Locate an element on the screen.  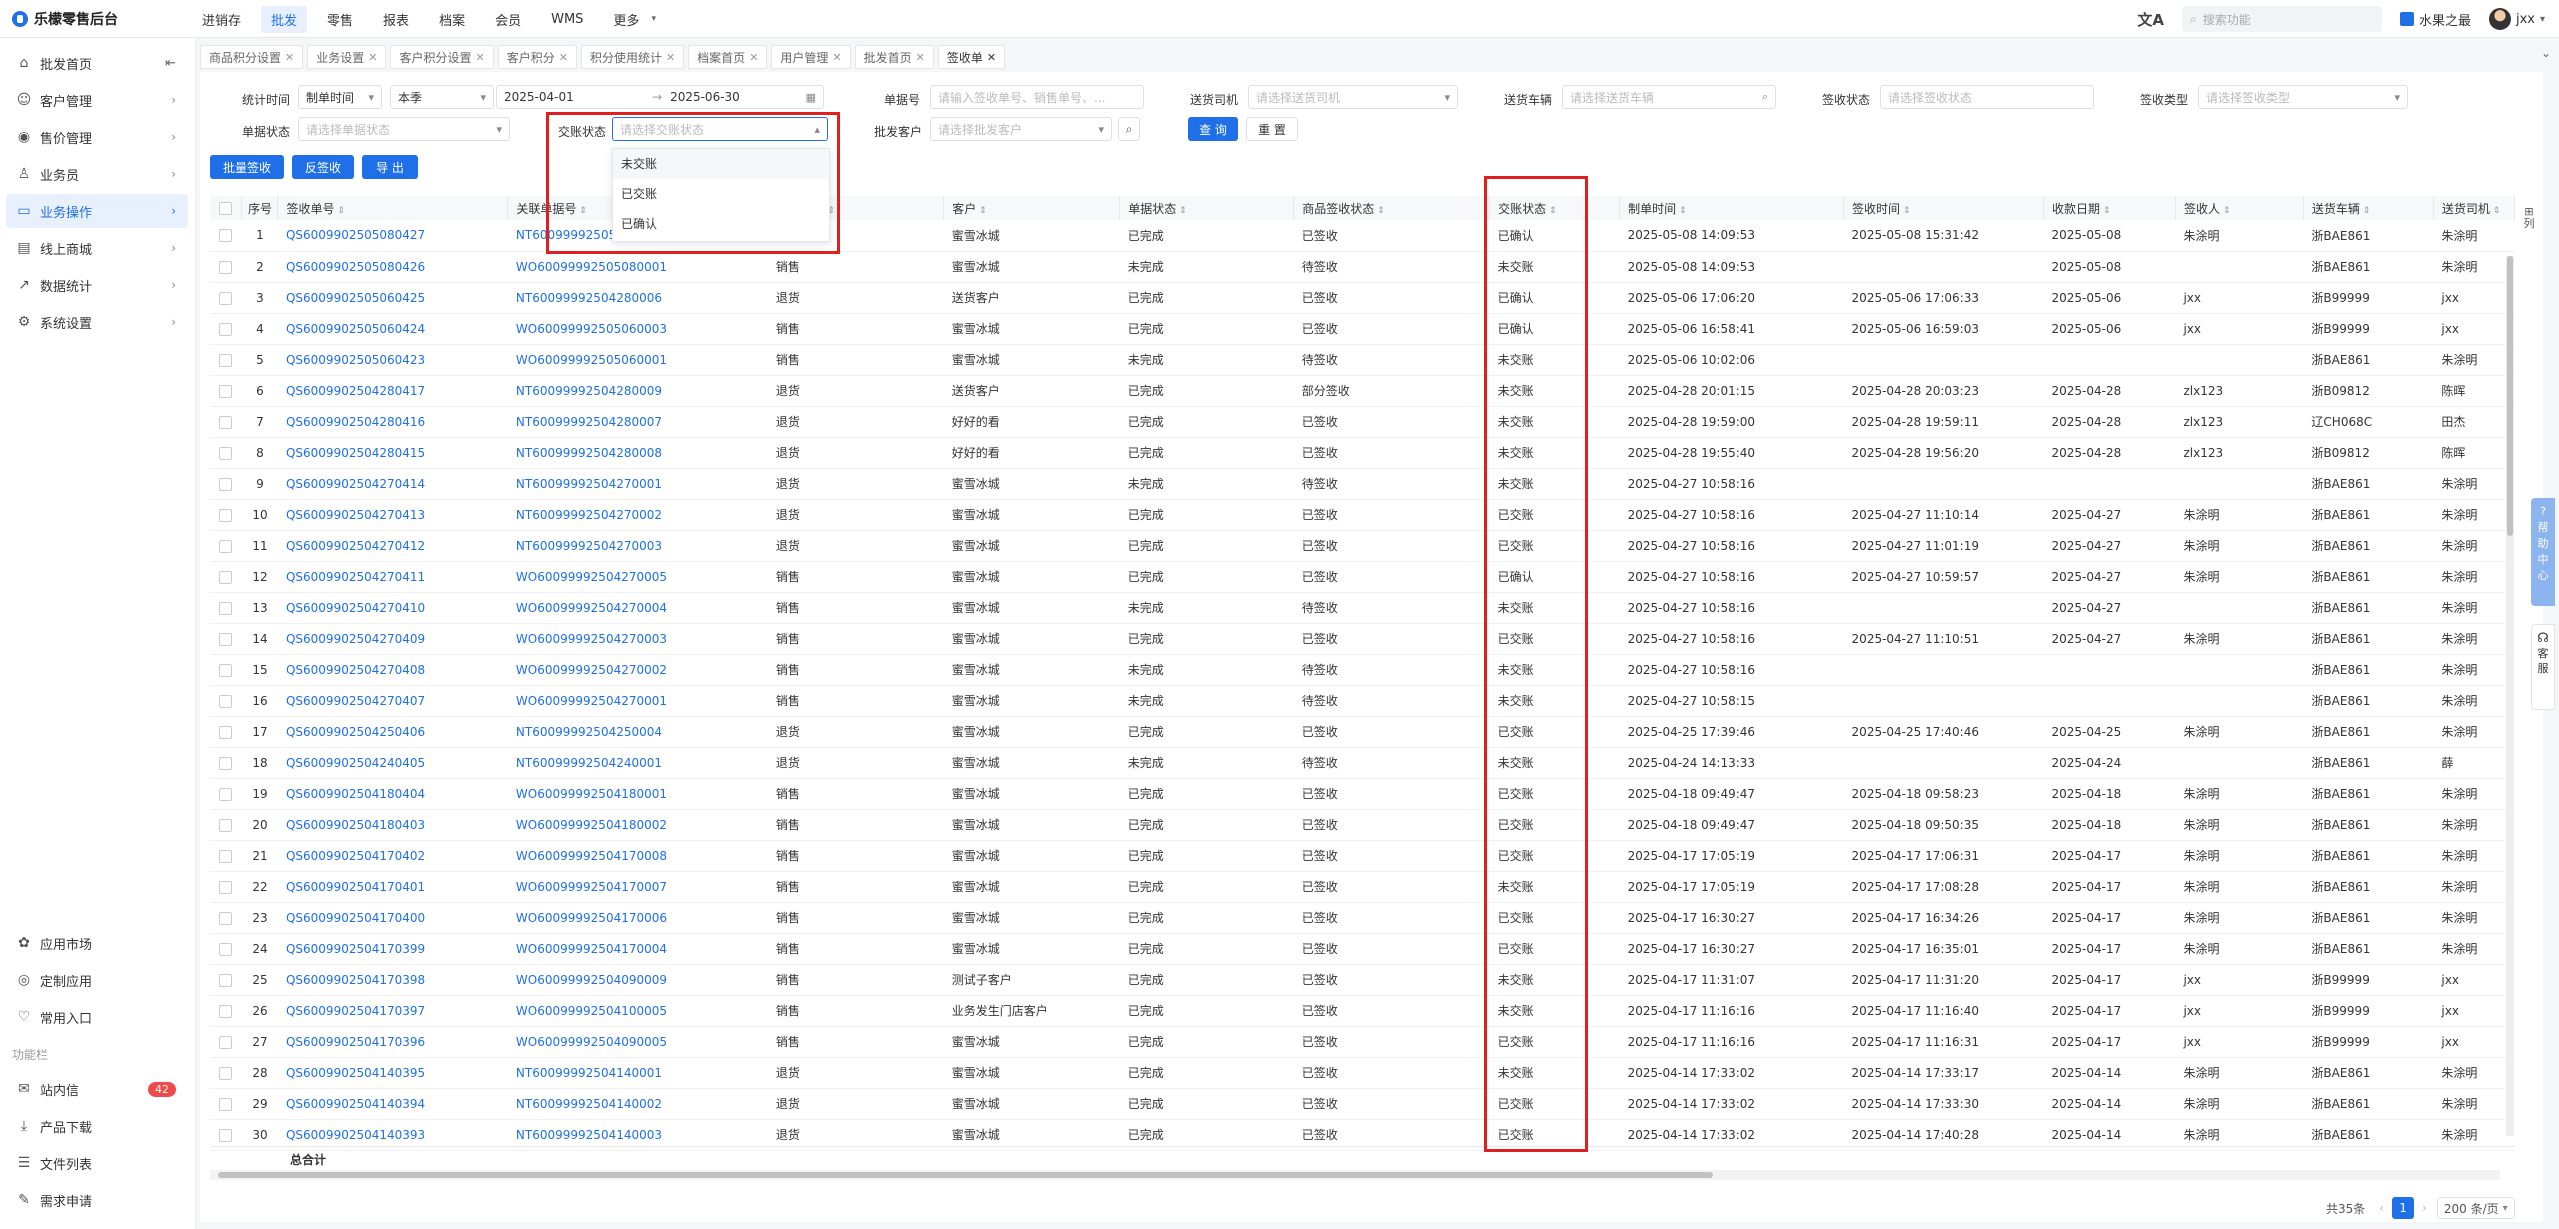
sidebar-func-item: ⤓ 产品下载 is located at coordinates (97, 1126).